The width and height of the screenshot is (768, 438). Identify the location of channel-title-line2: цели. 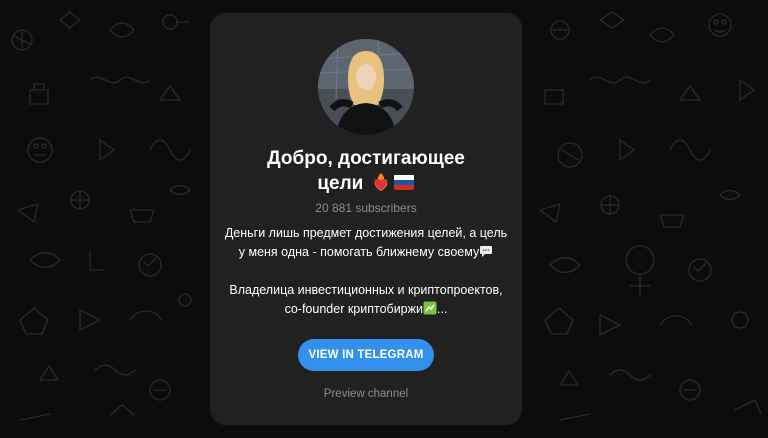
(340, 183).